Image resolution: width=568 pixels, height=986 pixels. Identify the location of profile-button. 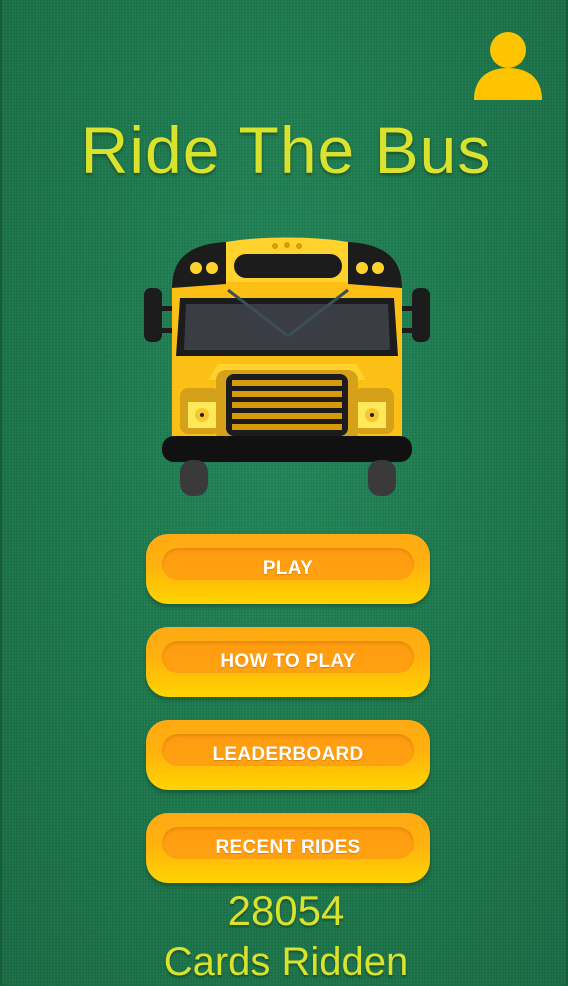
(508, 66).